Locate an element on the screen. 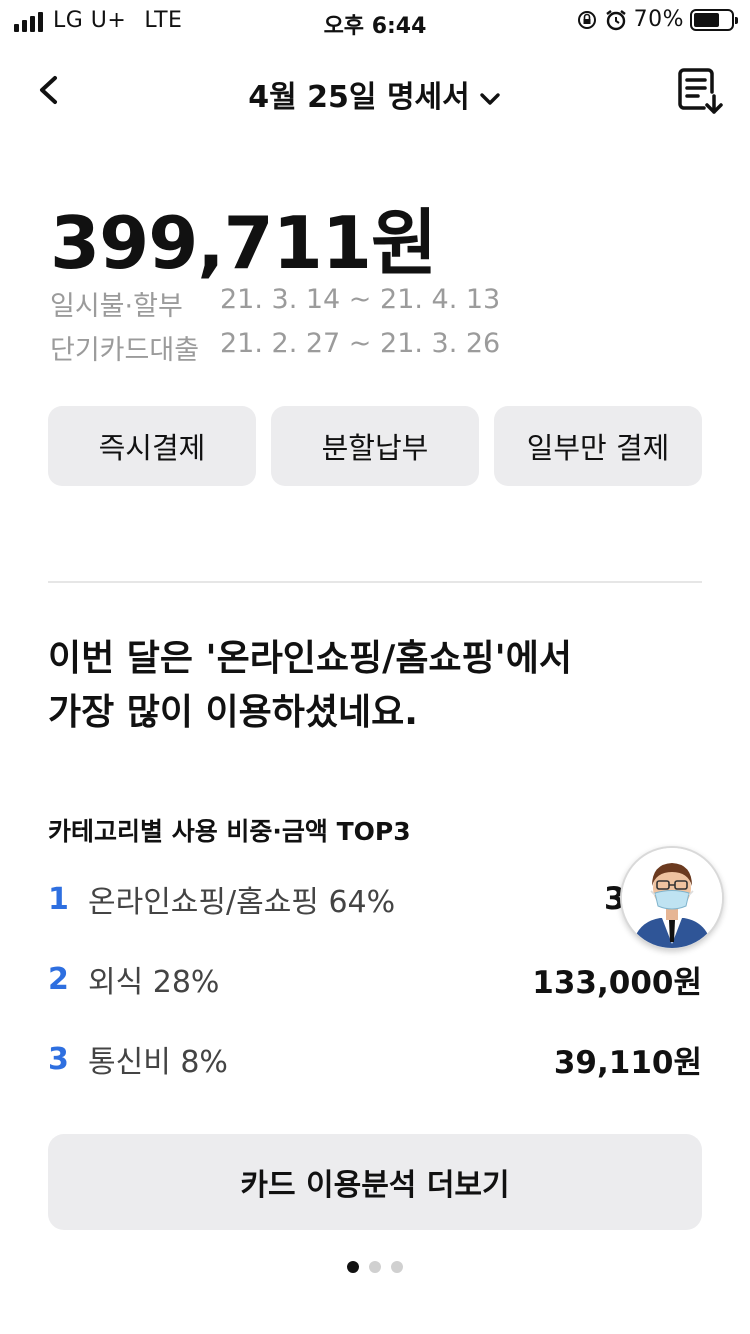 This screenshot has width=750, height=1334. document-download-icon is located at coordinates (700, 91).